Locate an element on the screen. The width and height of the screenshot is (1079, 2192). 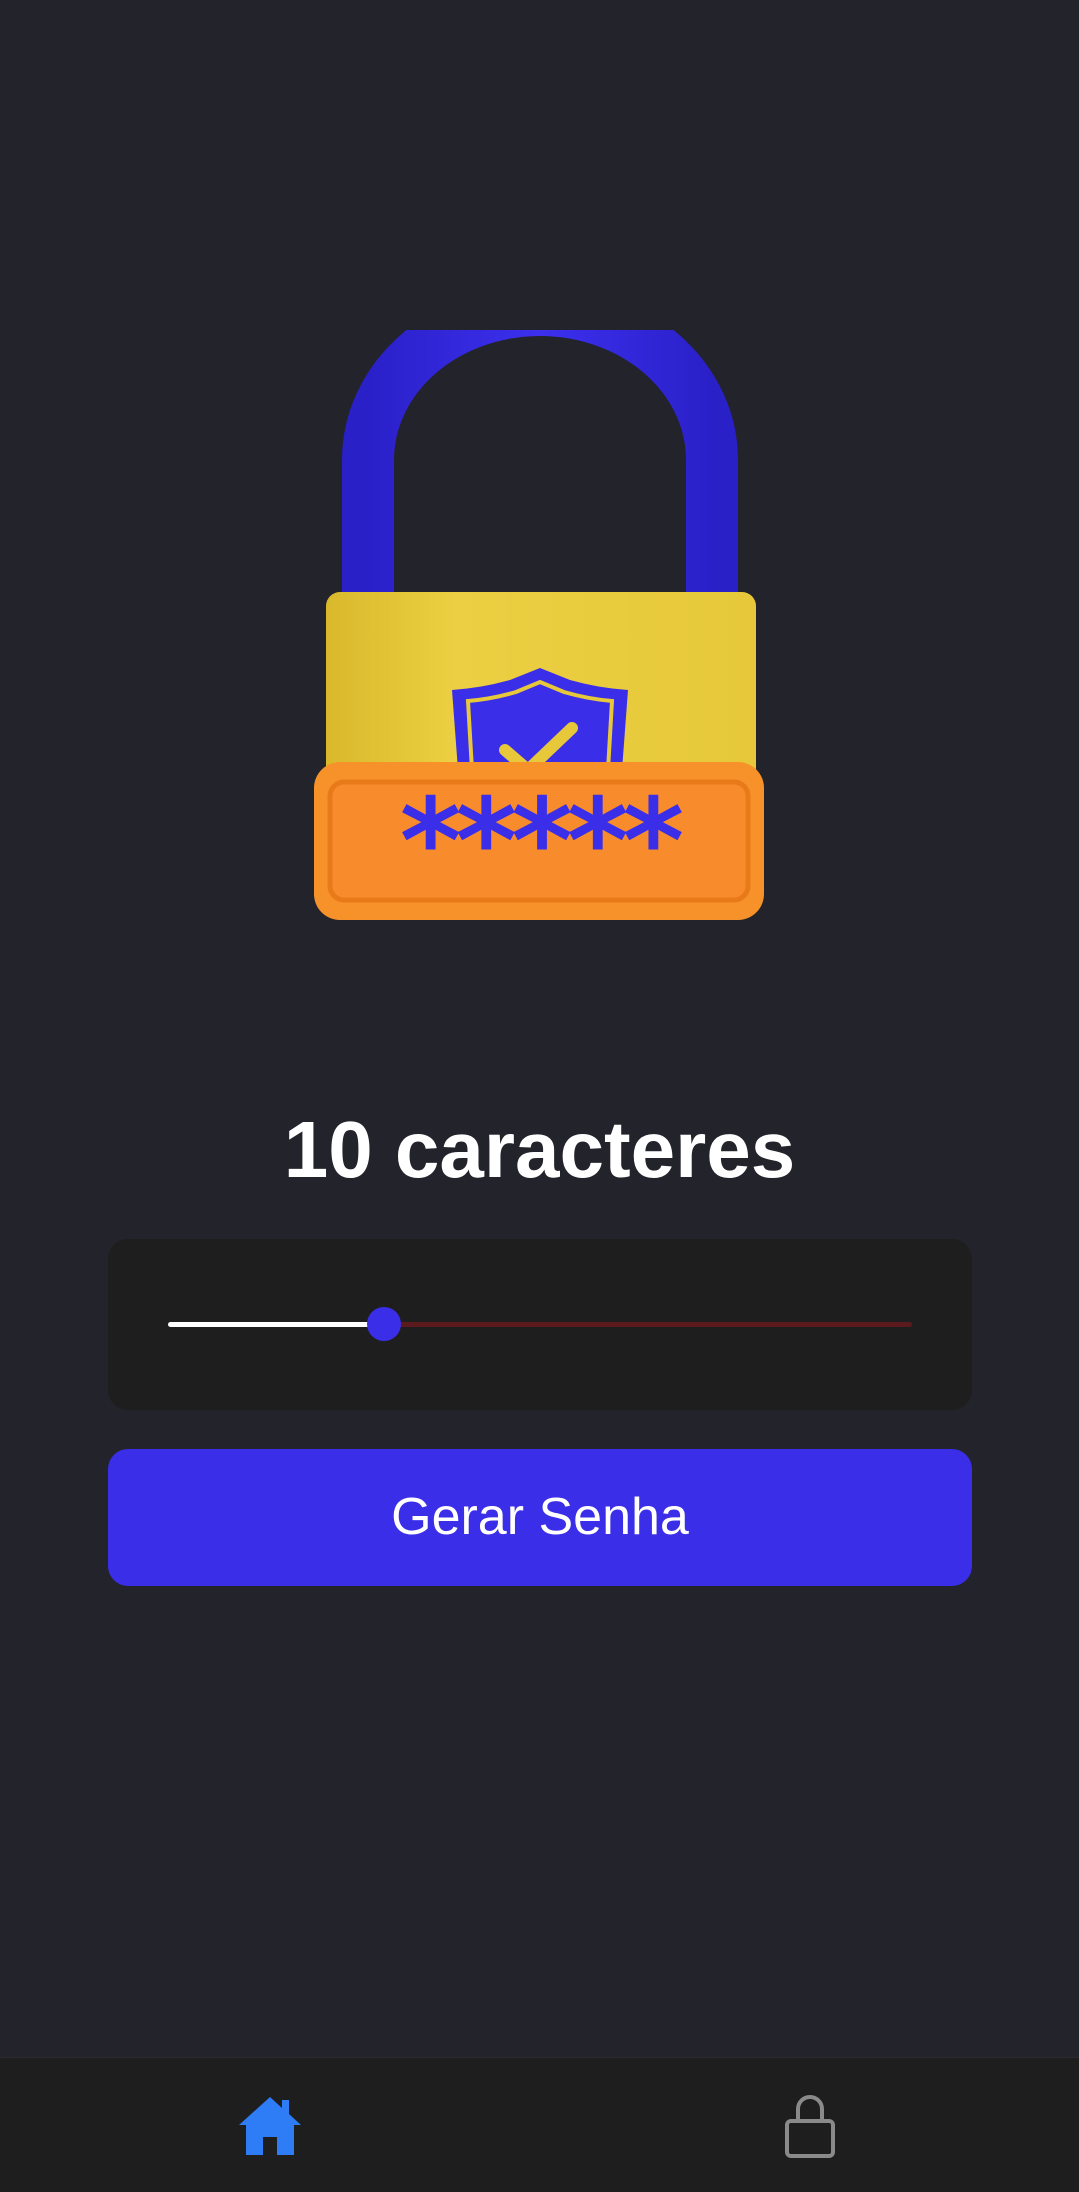
nav-tab-home is located at coordinates (270, 2126).